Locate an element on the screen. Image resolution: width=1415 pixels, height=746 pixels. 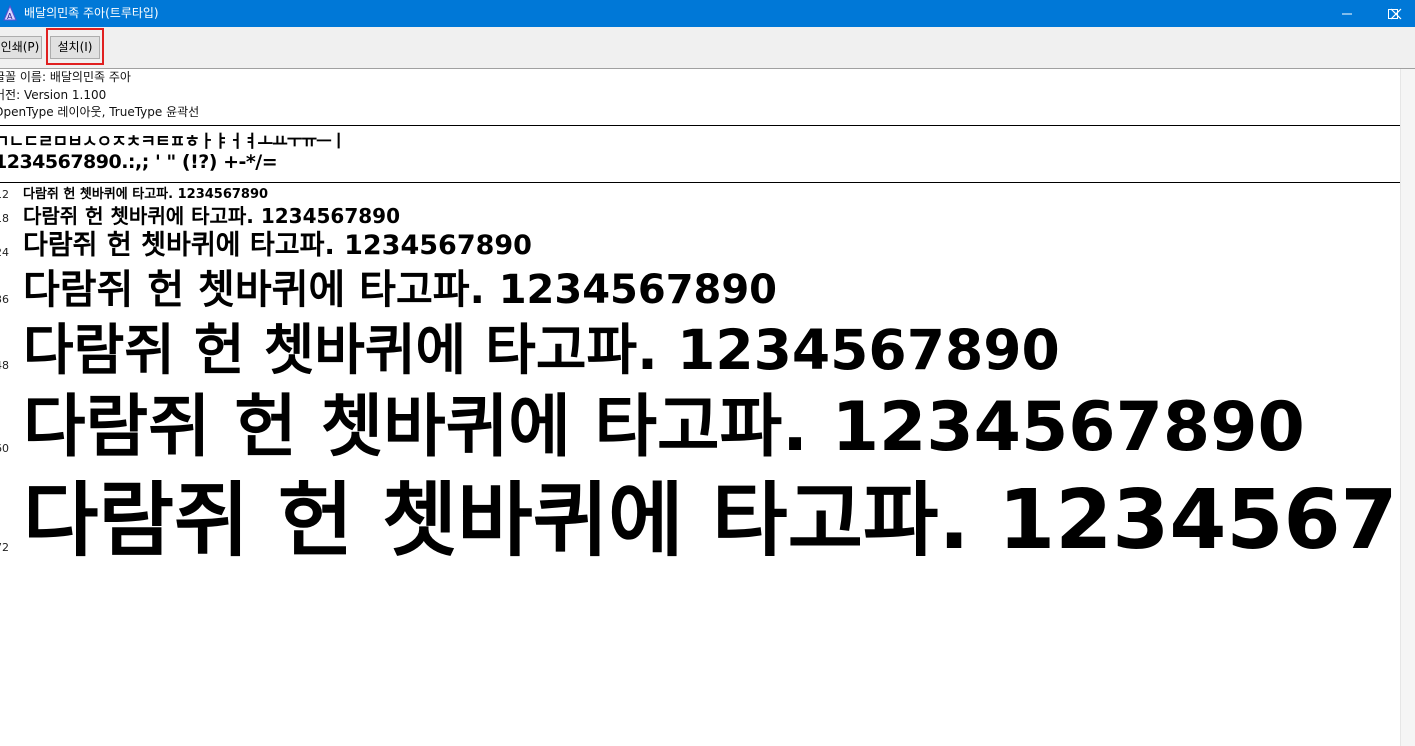
sample-size-label: 24 is located at coordinates (4, 252).